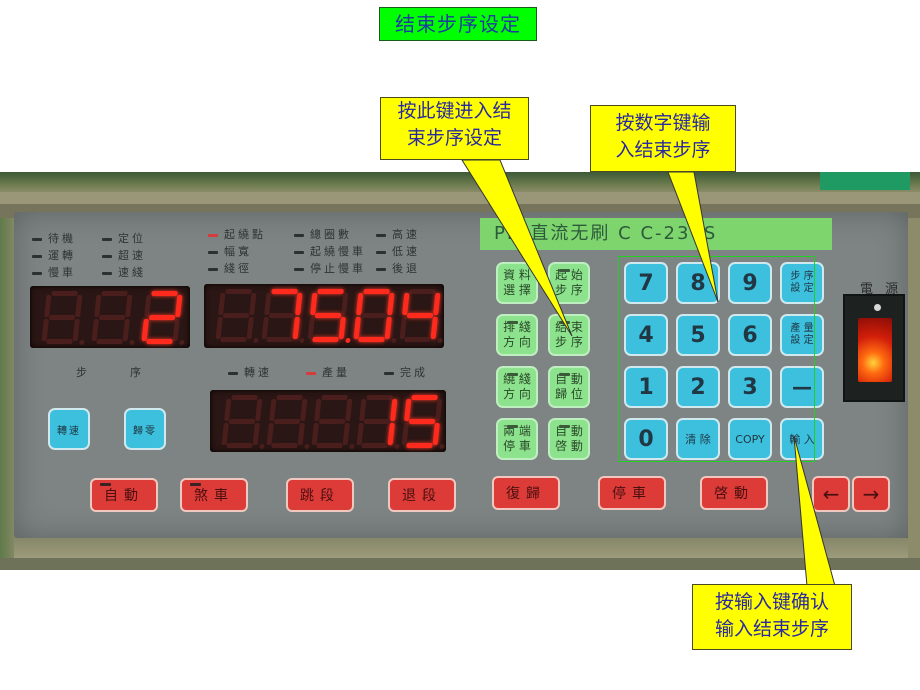 This screenshot has width=920, height=690. What do you see at coordinates (458, 24) in the screenshot?
I see `slide-title: 结束步序设定` at bounding box center [458, 24].